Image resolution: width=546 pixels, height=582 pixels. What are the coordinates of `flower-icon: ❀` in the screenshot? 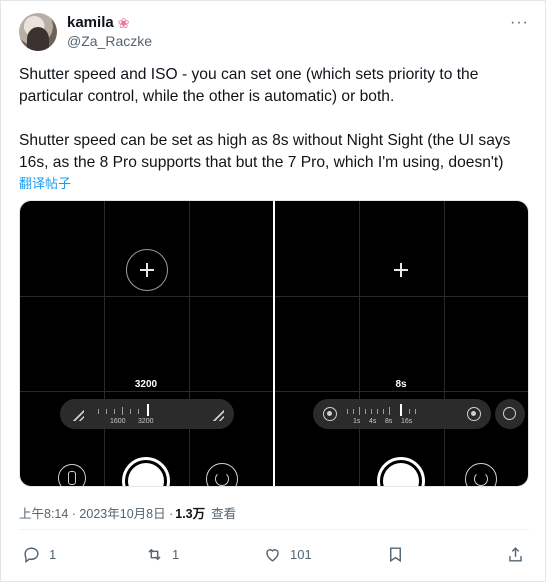 It's located at (123, 22).